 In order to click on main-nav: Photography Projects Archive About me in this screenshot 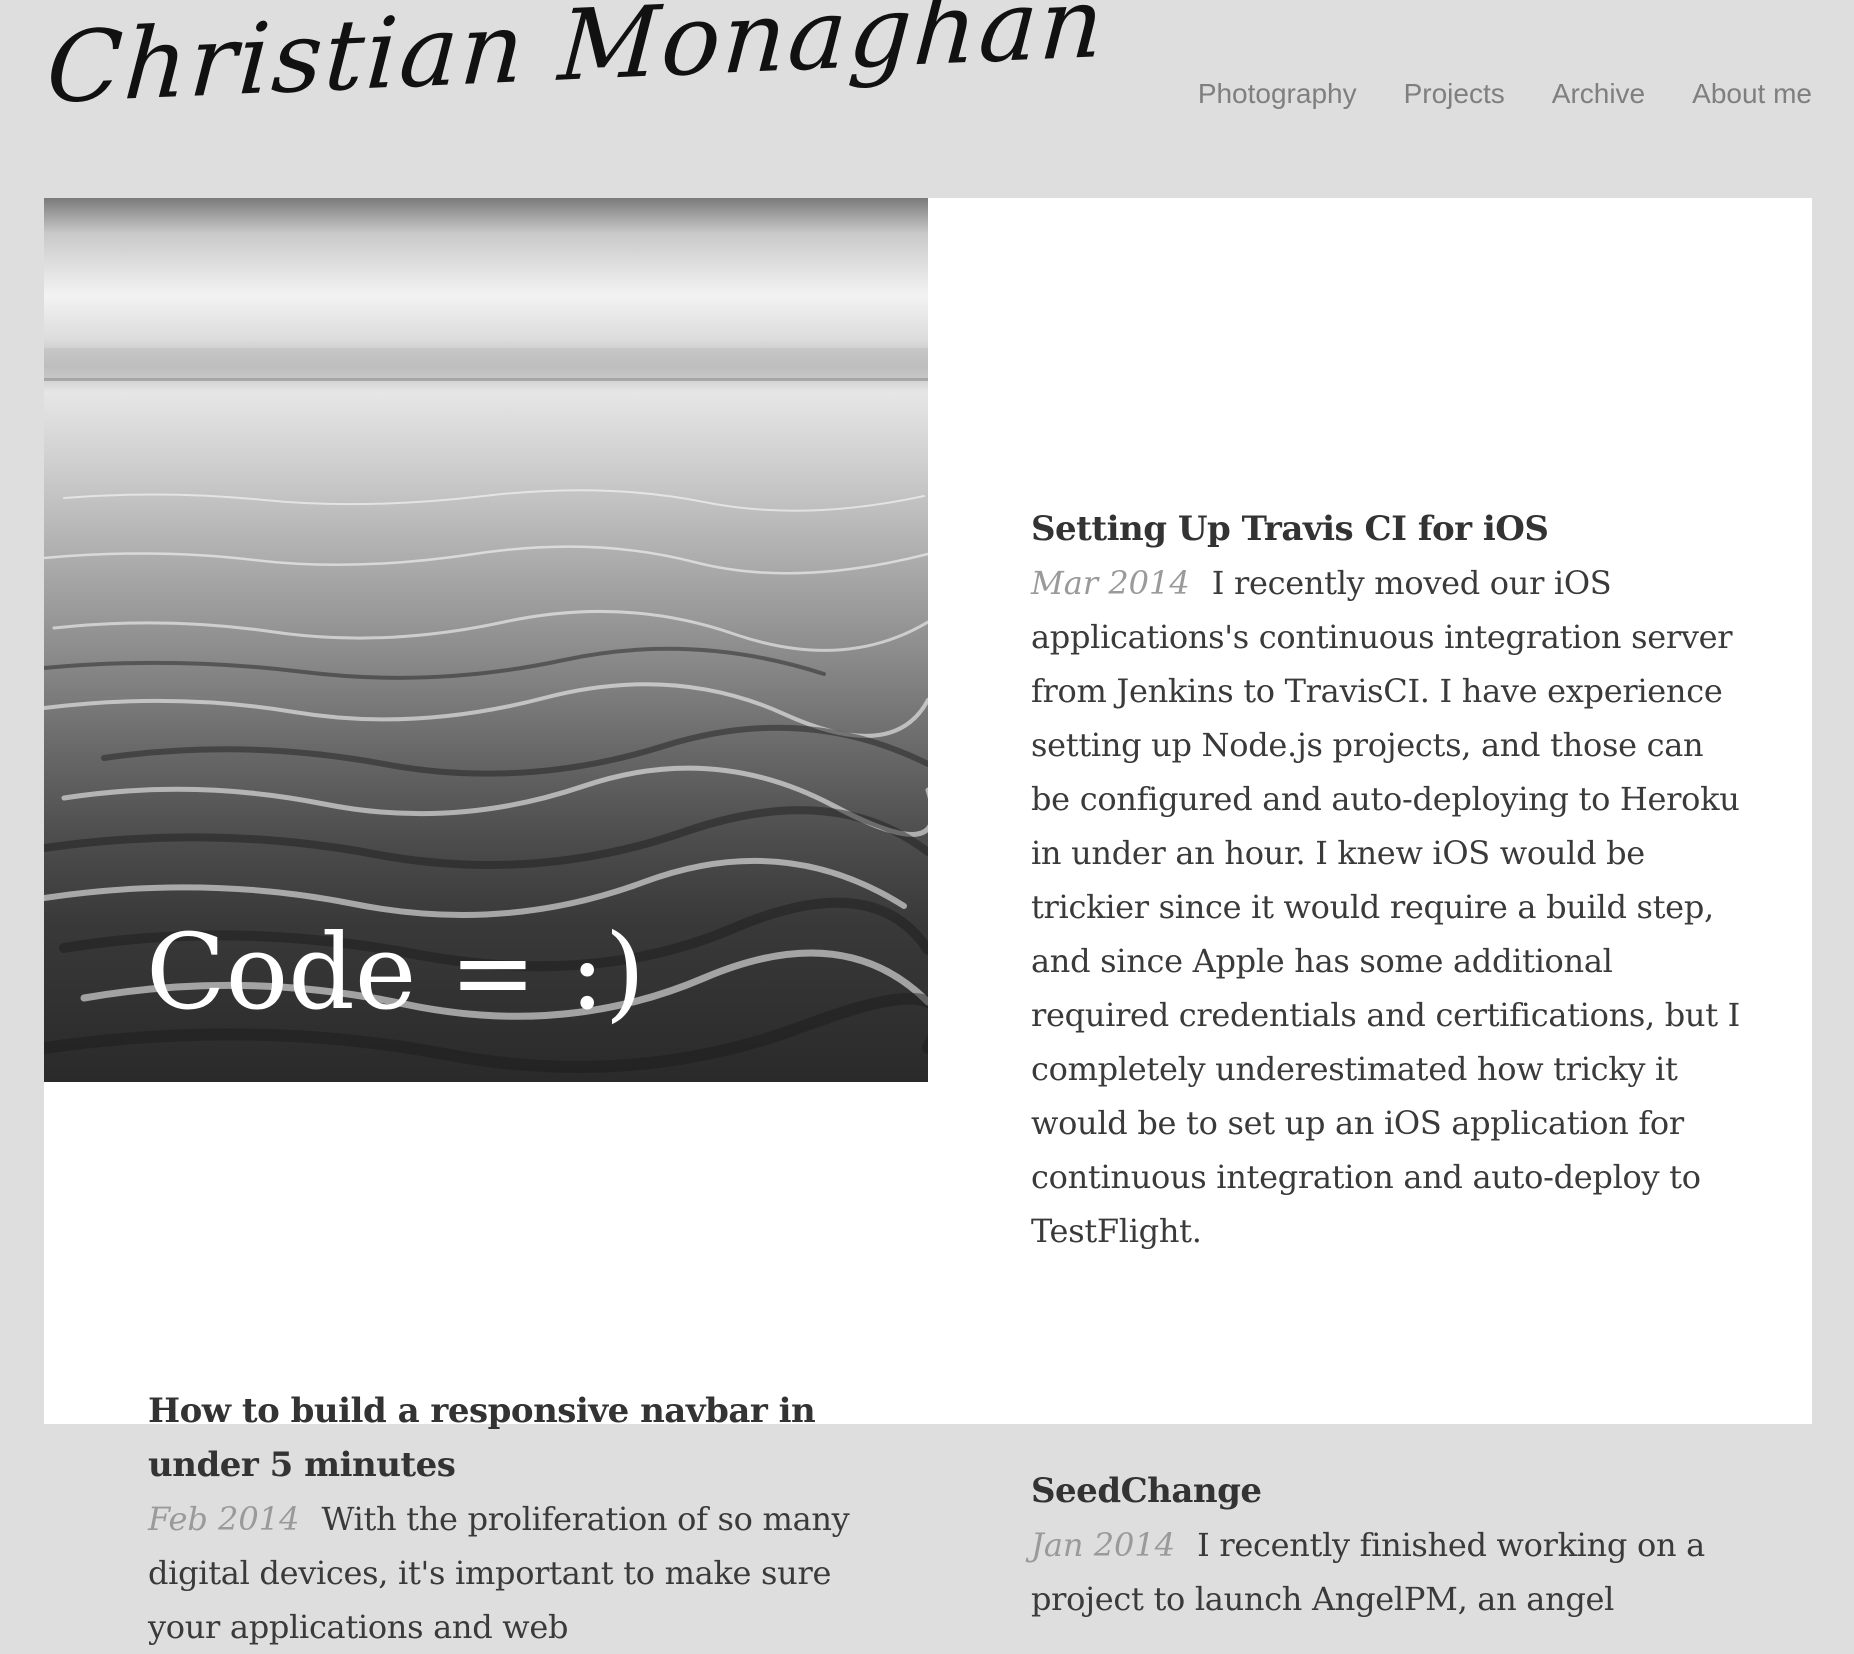, I will do `click(1505, 94)`.